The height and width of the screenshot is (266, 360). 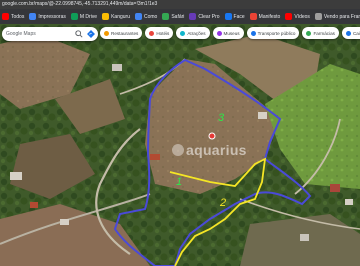 What do you see at coordinates (302, 16) in the screenshot?
I see `bookmark-label: Vídeos` at bounding box center [302, 16].